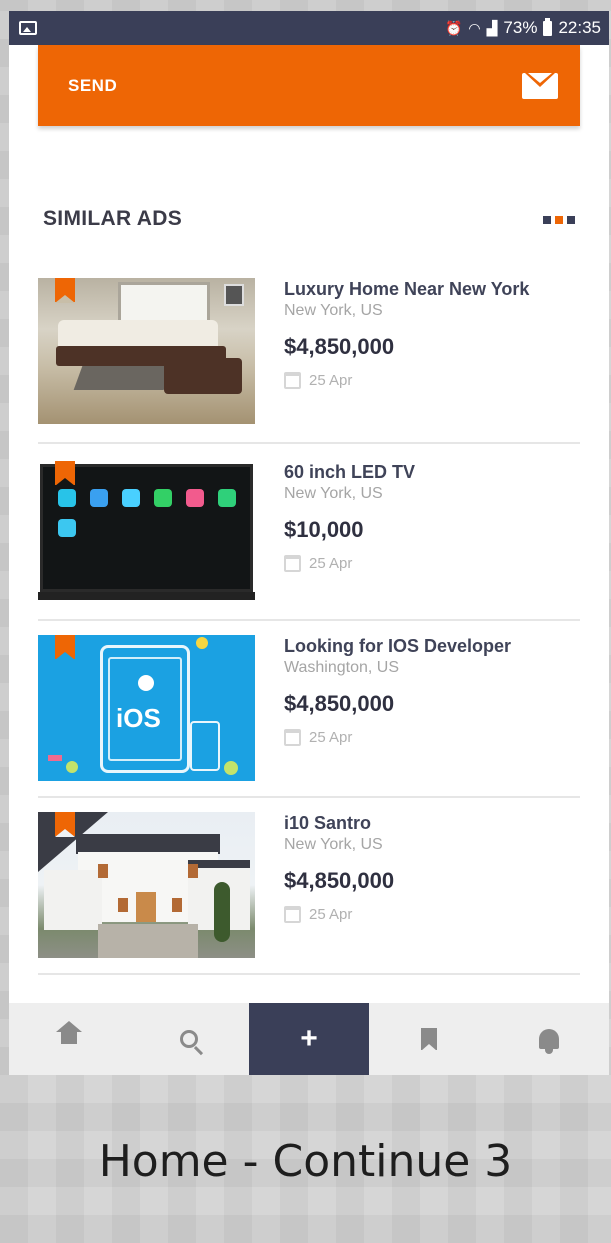  I want to click on bookmark-icon, so click(429, 1039).